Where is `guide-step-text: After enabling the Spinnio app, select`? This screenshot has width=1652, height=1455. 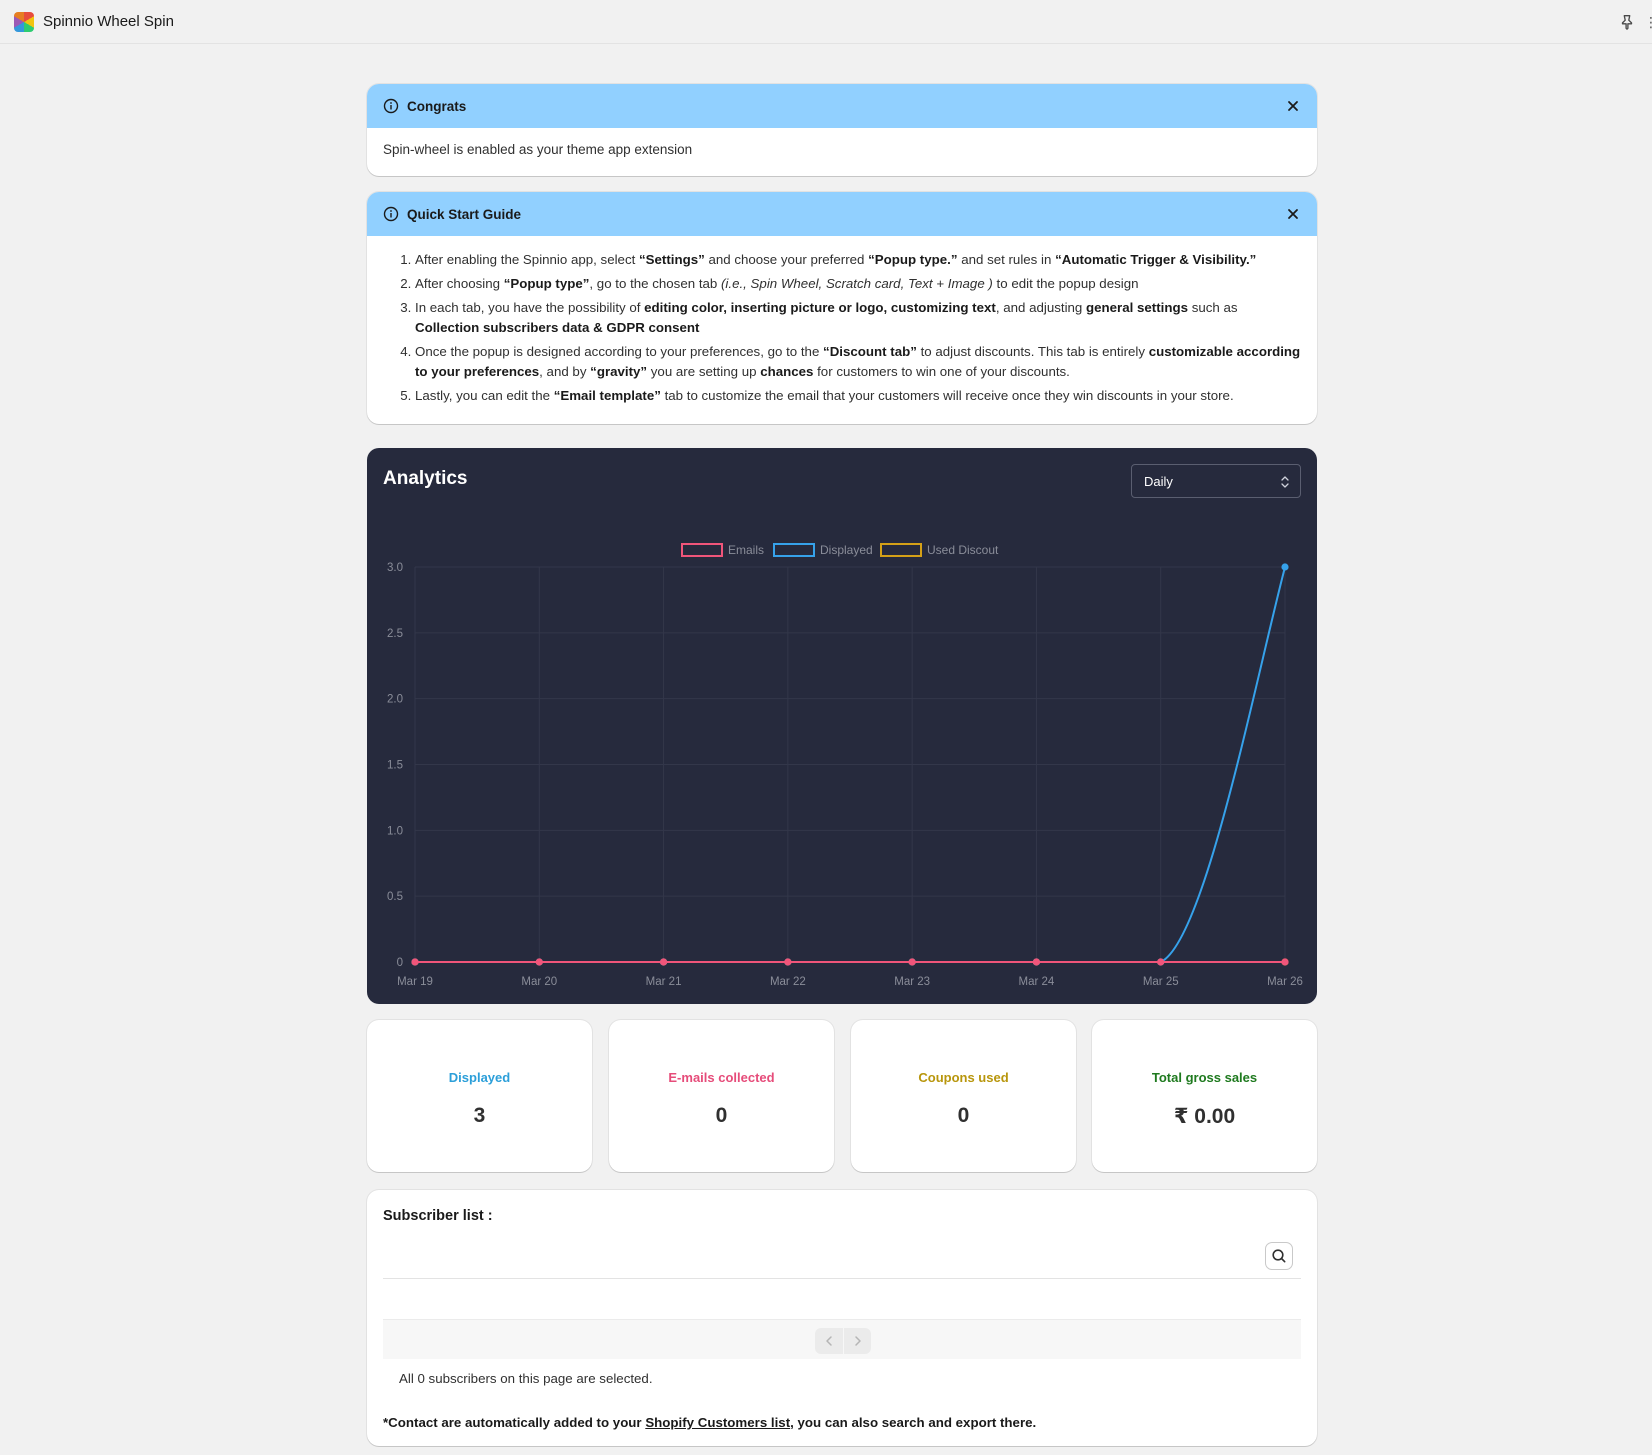
guide-step-text: After enabling the Spinnio app, select is located at coordinates (527, 259).